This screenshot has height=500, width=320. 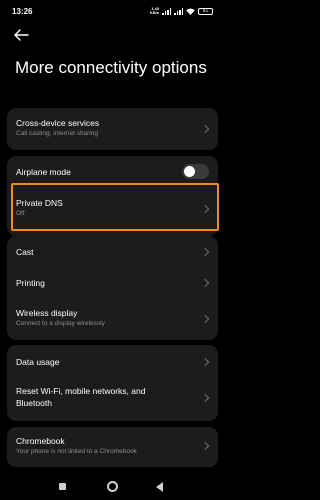 What do you see at coordinates (76, 451) in the screenshot?
I see `chromebook-sub: Your phone is not linked to a Chromebook` at bounding box center [76, 451].